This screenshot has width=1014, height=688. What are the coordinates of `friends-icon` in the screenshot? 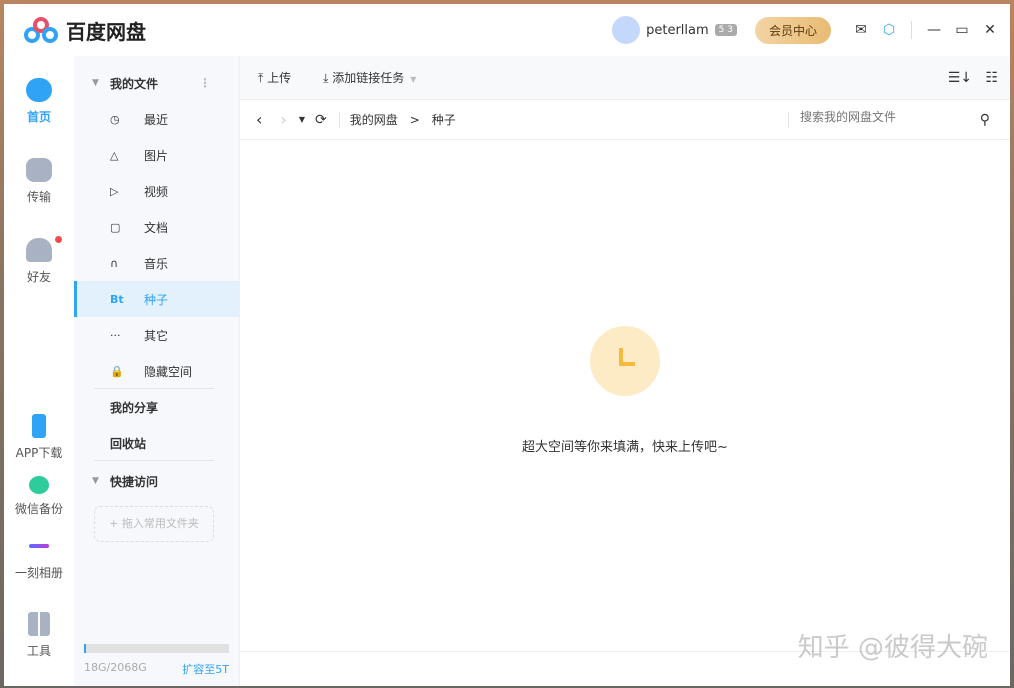 It's located at (39, 250).